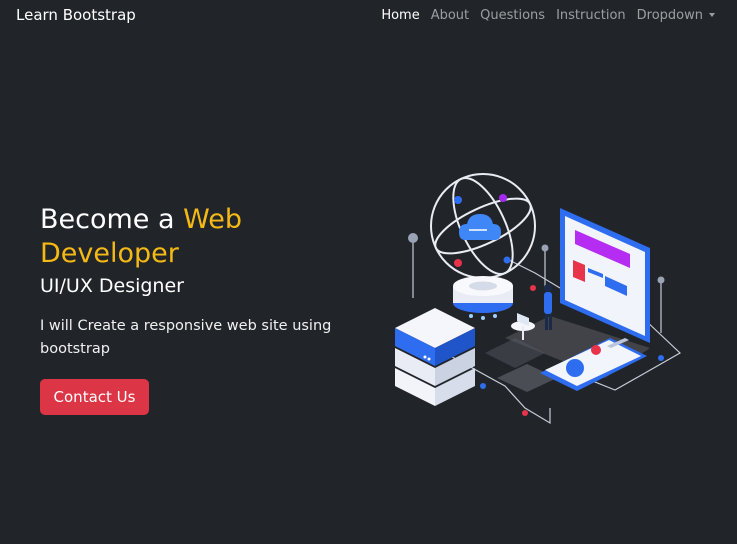  Describe the element at coordinates (205, 237) in the screenshot. I see `hero-headline: Become a Web Developer` at that location.